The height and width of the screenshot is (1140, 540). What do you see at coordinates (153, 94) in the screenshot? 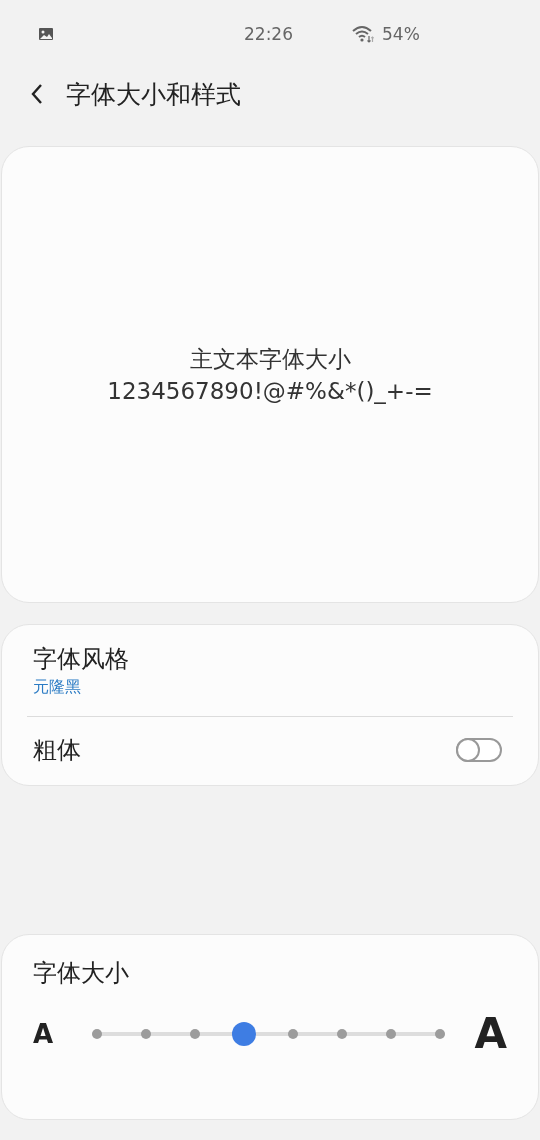
I see `page-title: 字体大小和样式` at bounding box center [153, 94].